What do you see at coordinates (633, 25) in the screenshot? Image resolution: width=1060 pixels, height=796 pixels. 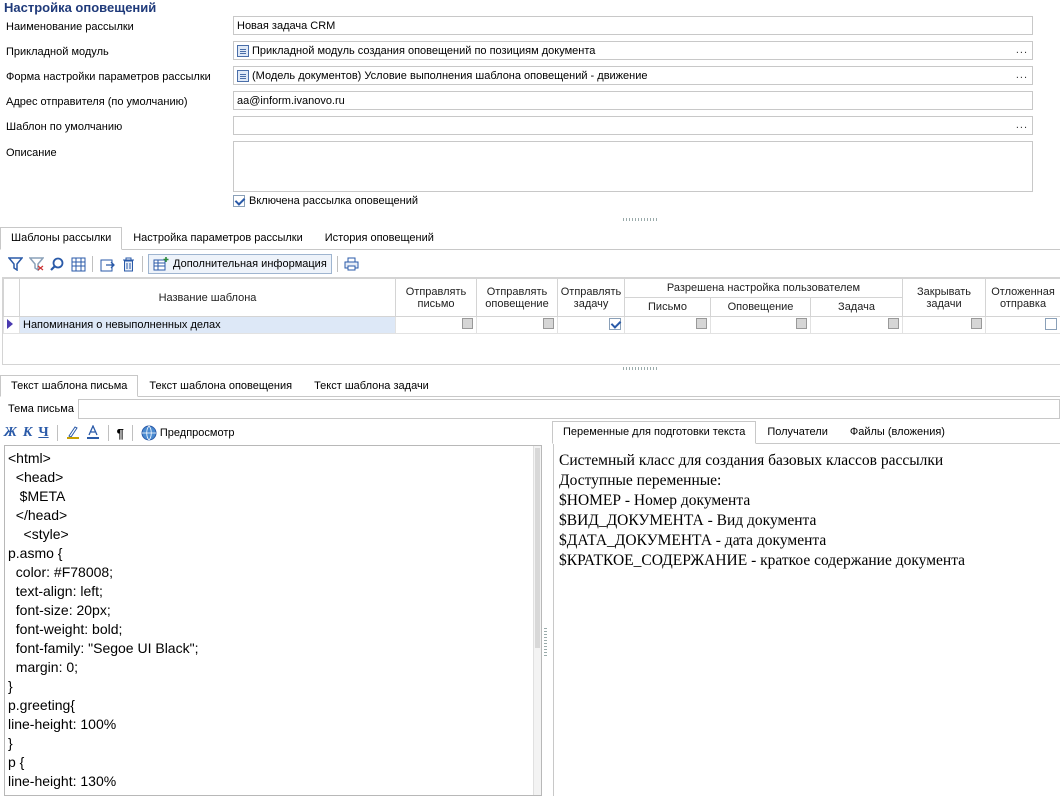 I see `name-field: Новая задача CRM` at bounding box center [633, 25].